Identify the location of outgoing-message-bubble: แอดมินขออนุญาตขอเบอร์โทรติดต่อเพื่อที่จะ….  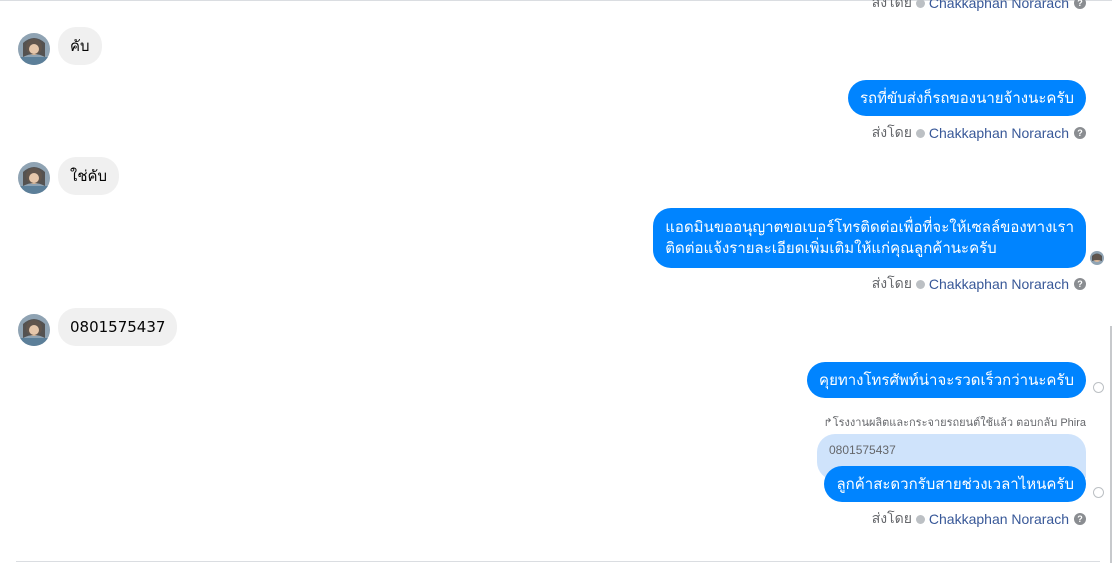
(869, 238).